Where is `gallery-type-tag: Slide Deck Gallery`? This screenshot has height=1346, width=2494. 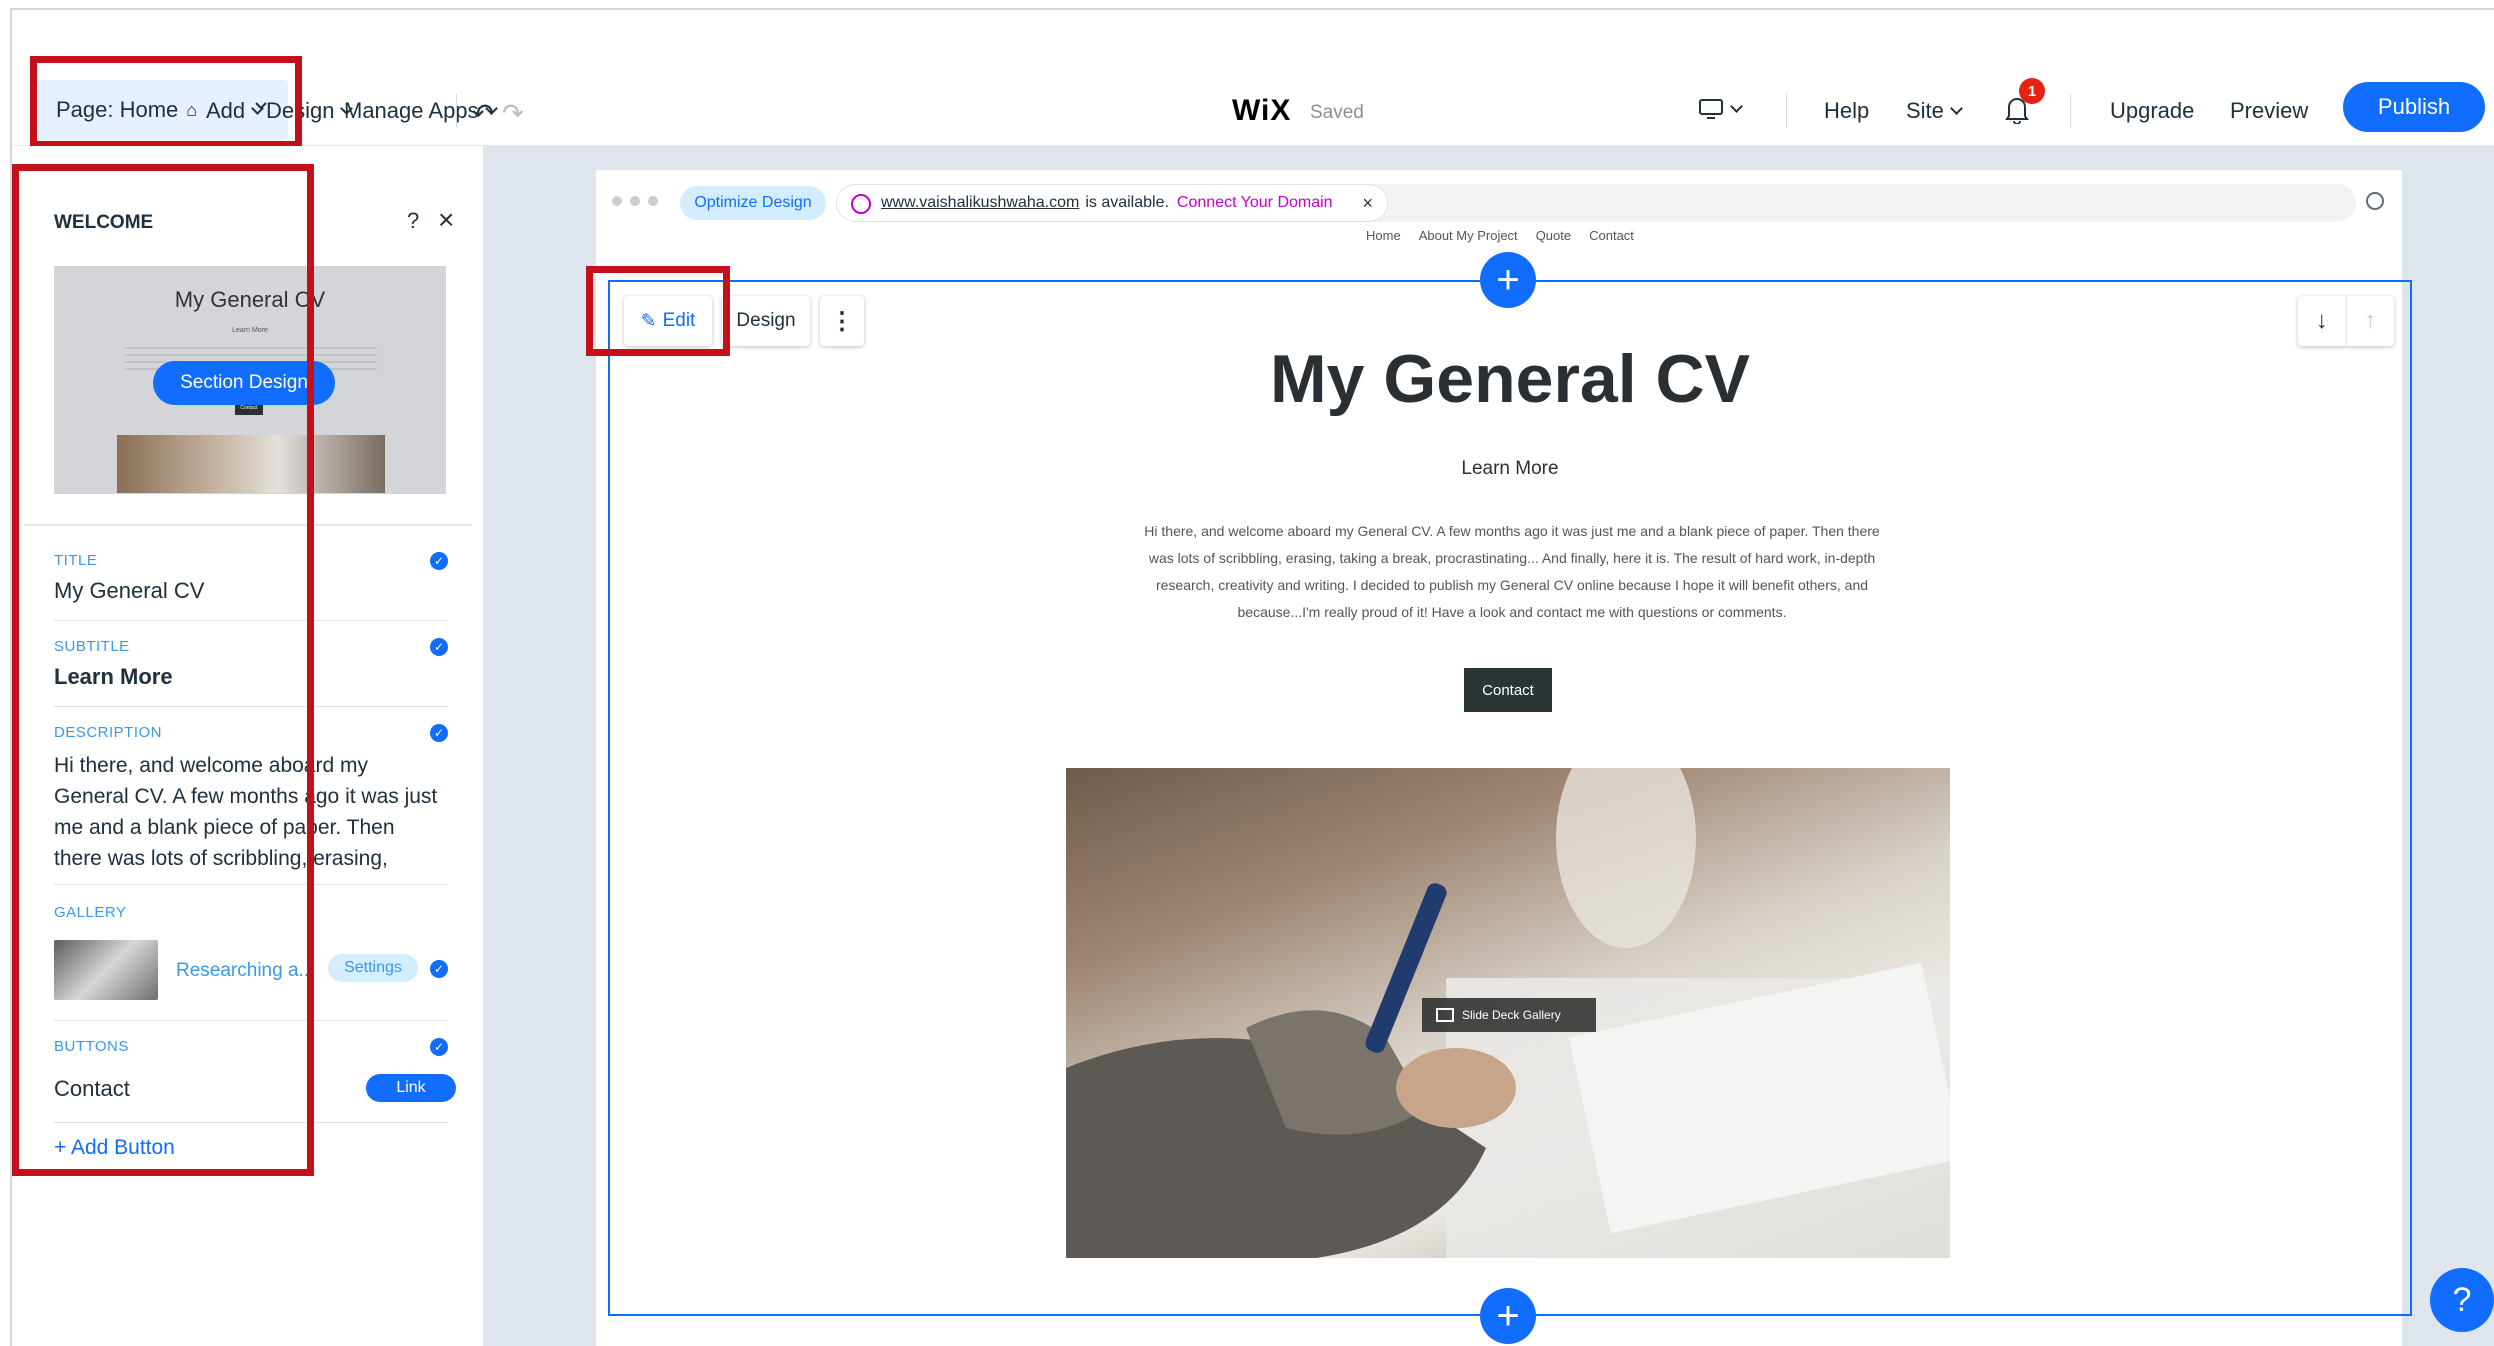
gallery-type-tag: Slide Deck Gallery is located at coordinates (1509, 1015).